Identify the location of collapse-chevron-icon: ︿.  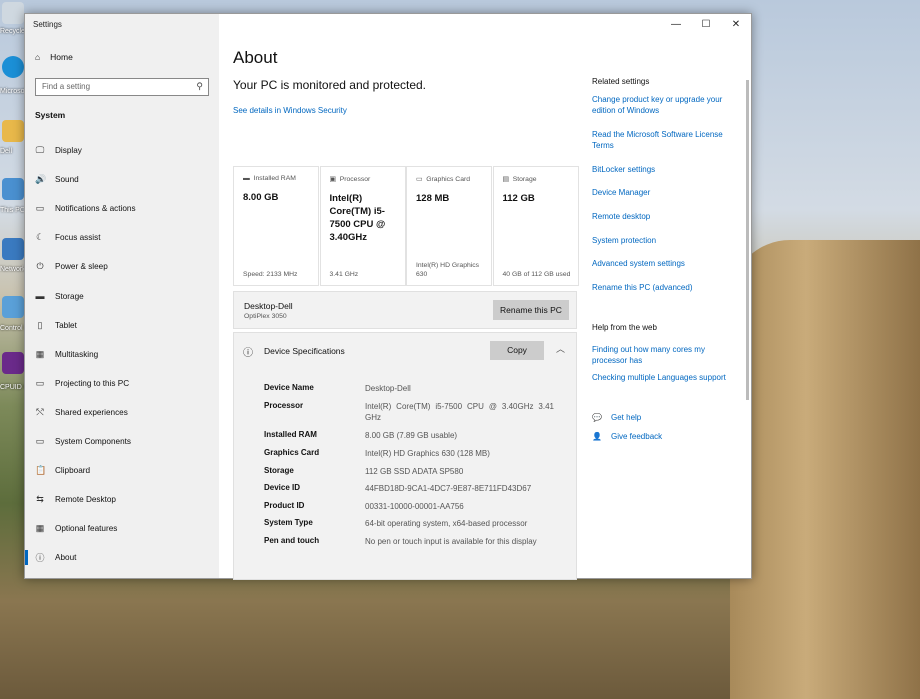
(560, 348).